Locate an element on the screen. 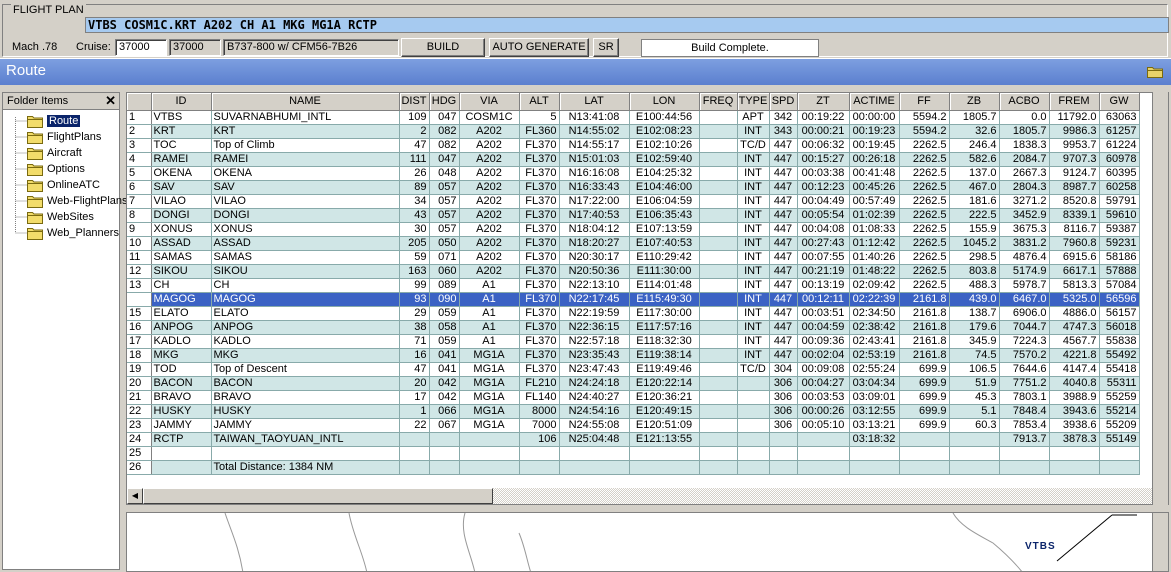 The image size is (1171, 572). cell-dist: 29 is located at coordinates (414, 313).